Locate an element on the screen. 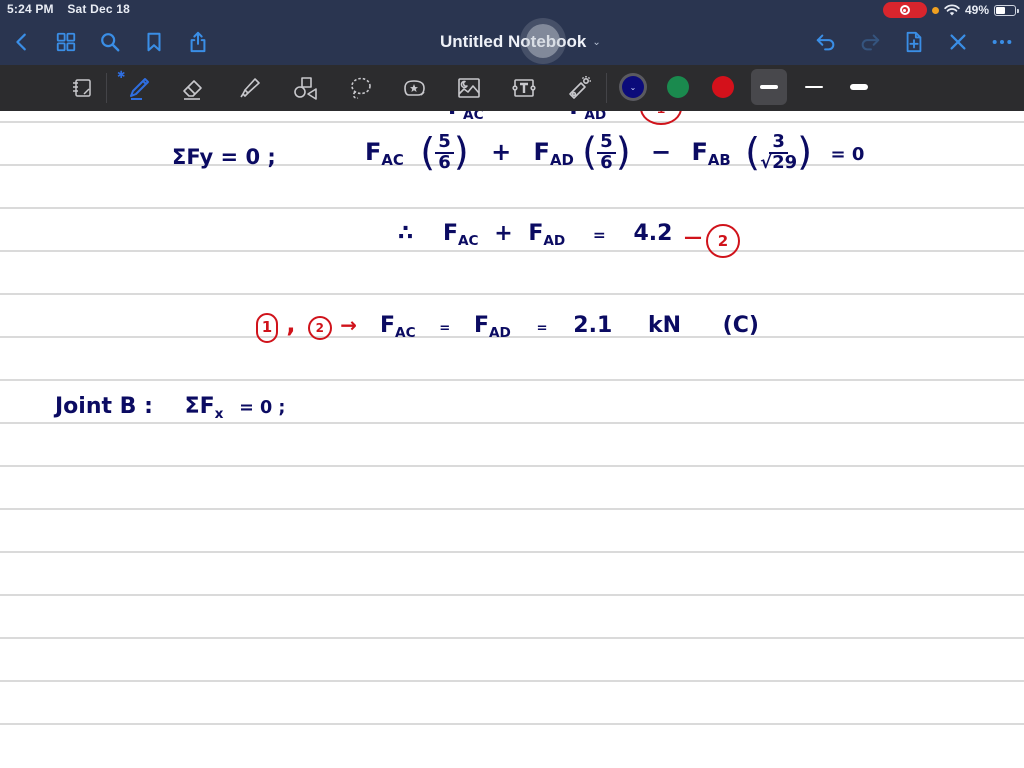 The width and height of the screenshot is (1024, 768). battery-percent: 49% is located at coordinates (976, 10).